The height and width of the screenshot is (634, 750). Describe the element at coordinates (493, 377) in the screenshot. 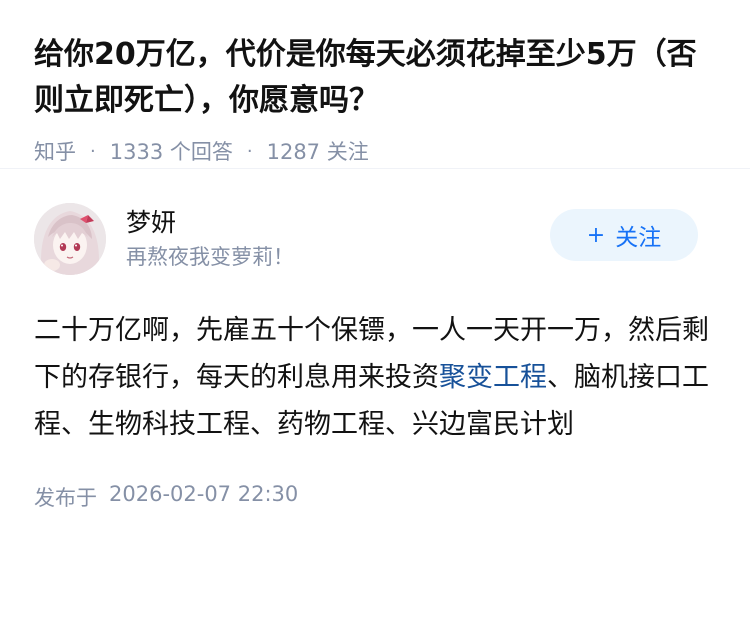

I see `fusion-engineering-link: 聚变工程` at that location.